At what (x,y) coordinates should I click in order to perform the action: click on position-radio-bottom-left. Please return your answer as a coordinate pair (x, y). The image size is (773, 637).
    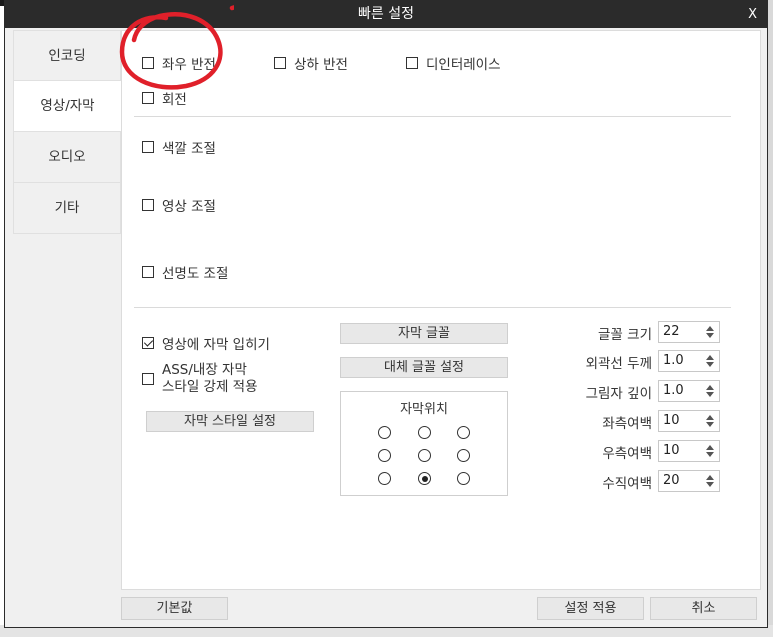
    Looking at the image, I should click on (384, 478).